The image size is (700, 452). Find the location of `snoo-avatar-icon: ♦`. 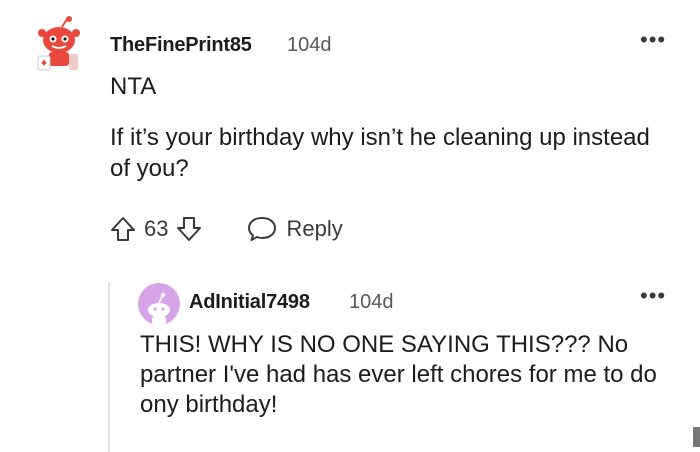

snoo-avatar-icon: ♦ is located at coordinates (58, 43).